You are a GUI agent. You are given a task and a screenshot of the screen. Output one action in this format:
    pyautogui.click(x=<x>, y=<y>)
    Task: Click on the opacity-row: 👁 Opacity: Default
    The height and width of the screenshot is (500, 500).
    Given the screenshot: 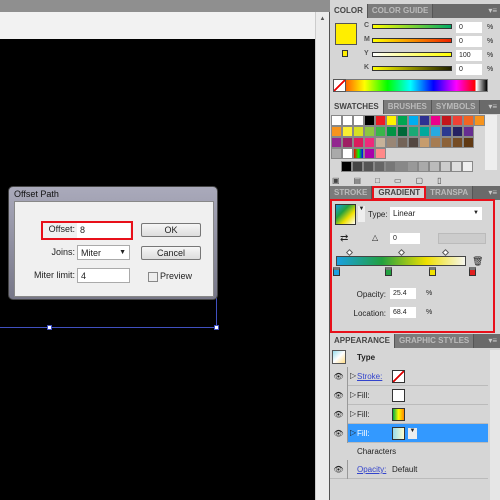 What is the action you would take?
    pyautogui.click(x=409, y=469)
    